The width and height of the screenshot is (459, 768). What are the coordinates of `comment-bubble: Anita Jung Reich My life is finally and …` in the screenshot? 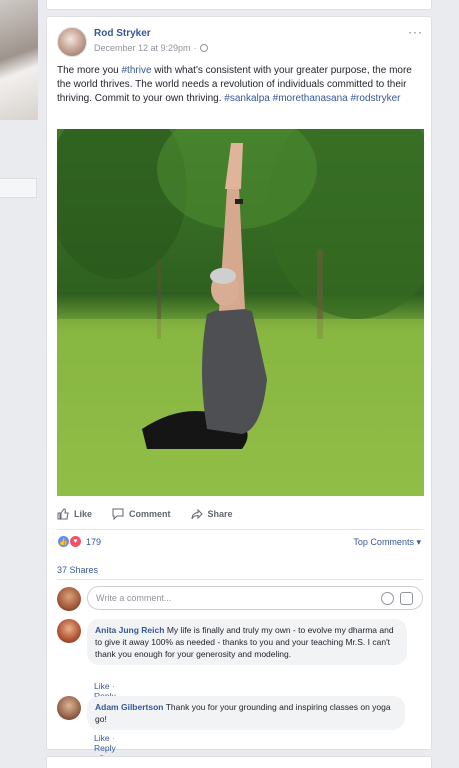 It's located at (247, 642).